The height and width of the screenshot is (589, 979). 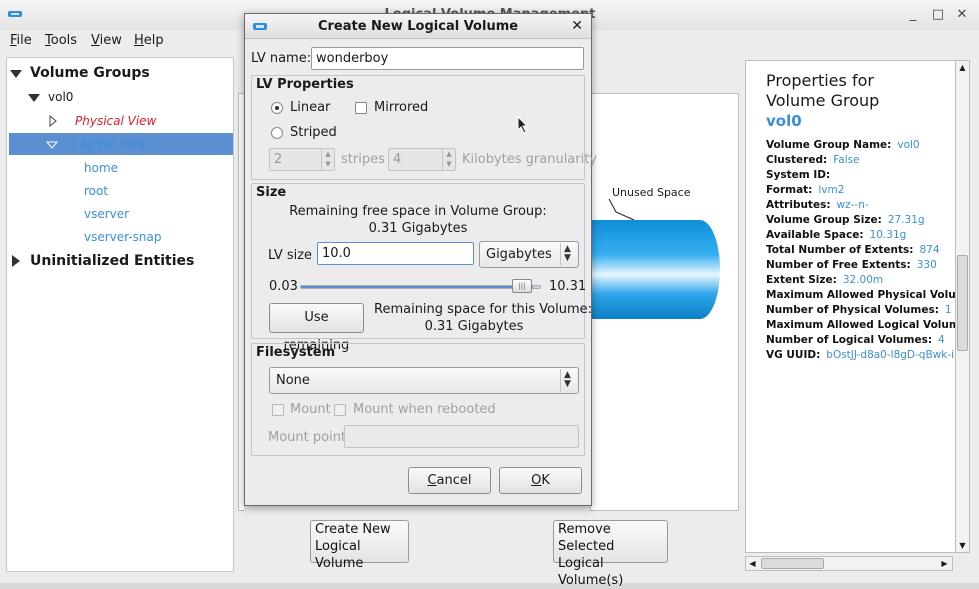 I want to click on properties-vscrollbar: ▲ ▼, so click(x=962, y=306).